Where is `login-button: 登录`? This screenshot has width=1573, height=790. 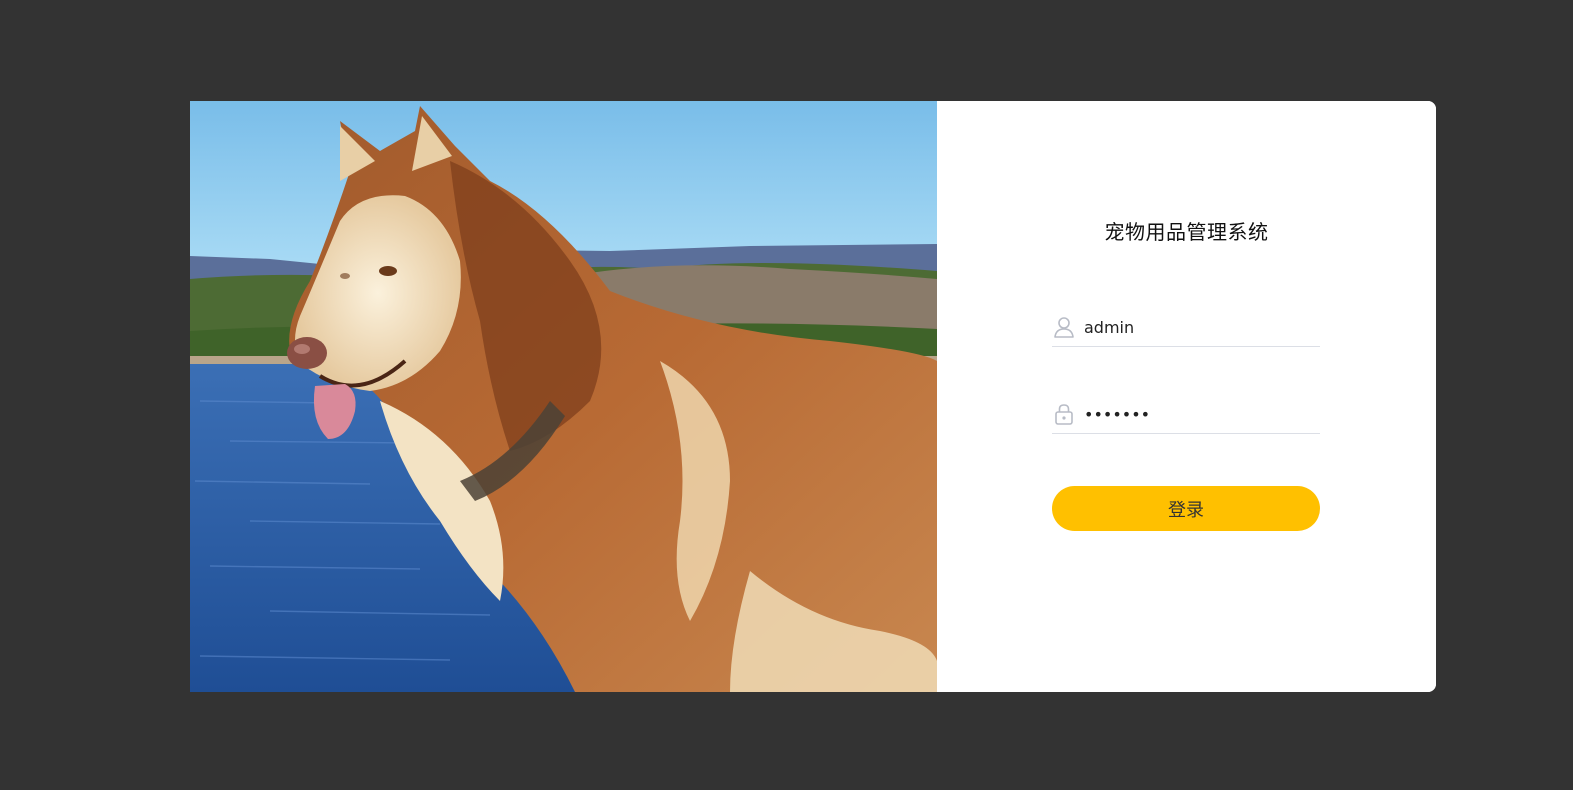 login-button: 登录 is located at coordinates (1186, 508).